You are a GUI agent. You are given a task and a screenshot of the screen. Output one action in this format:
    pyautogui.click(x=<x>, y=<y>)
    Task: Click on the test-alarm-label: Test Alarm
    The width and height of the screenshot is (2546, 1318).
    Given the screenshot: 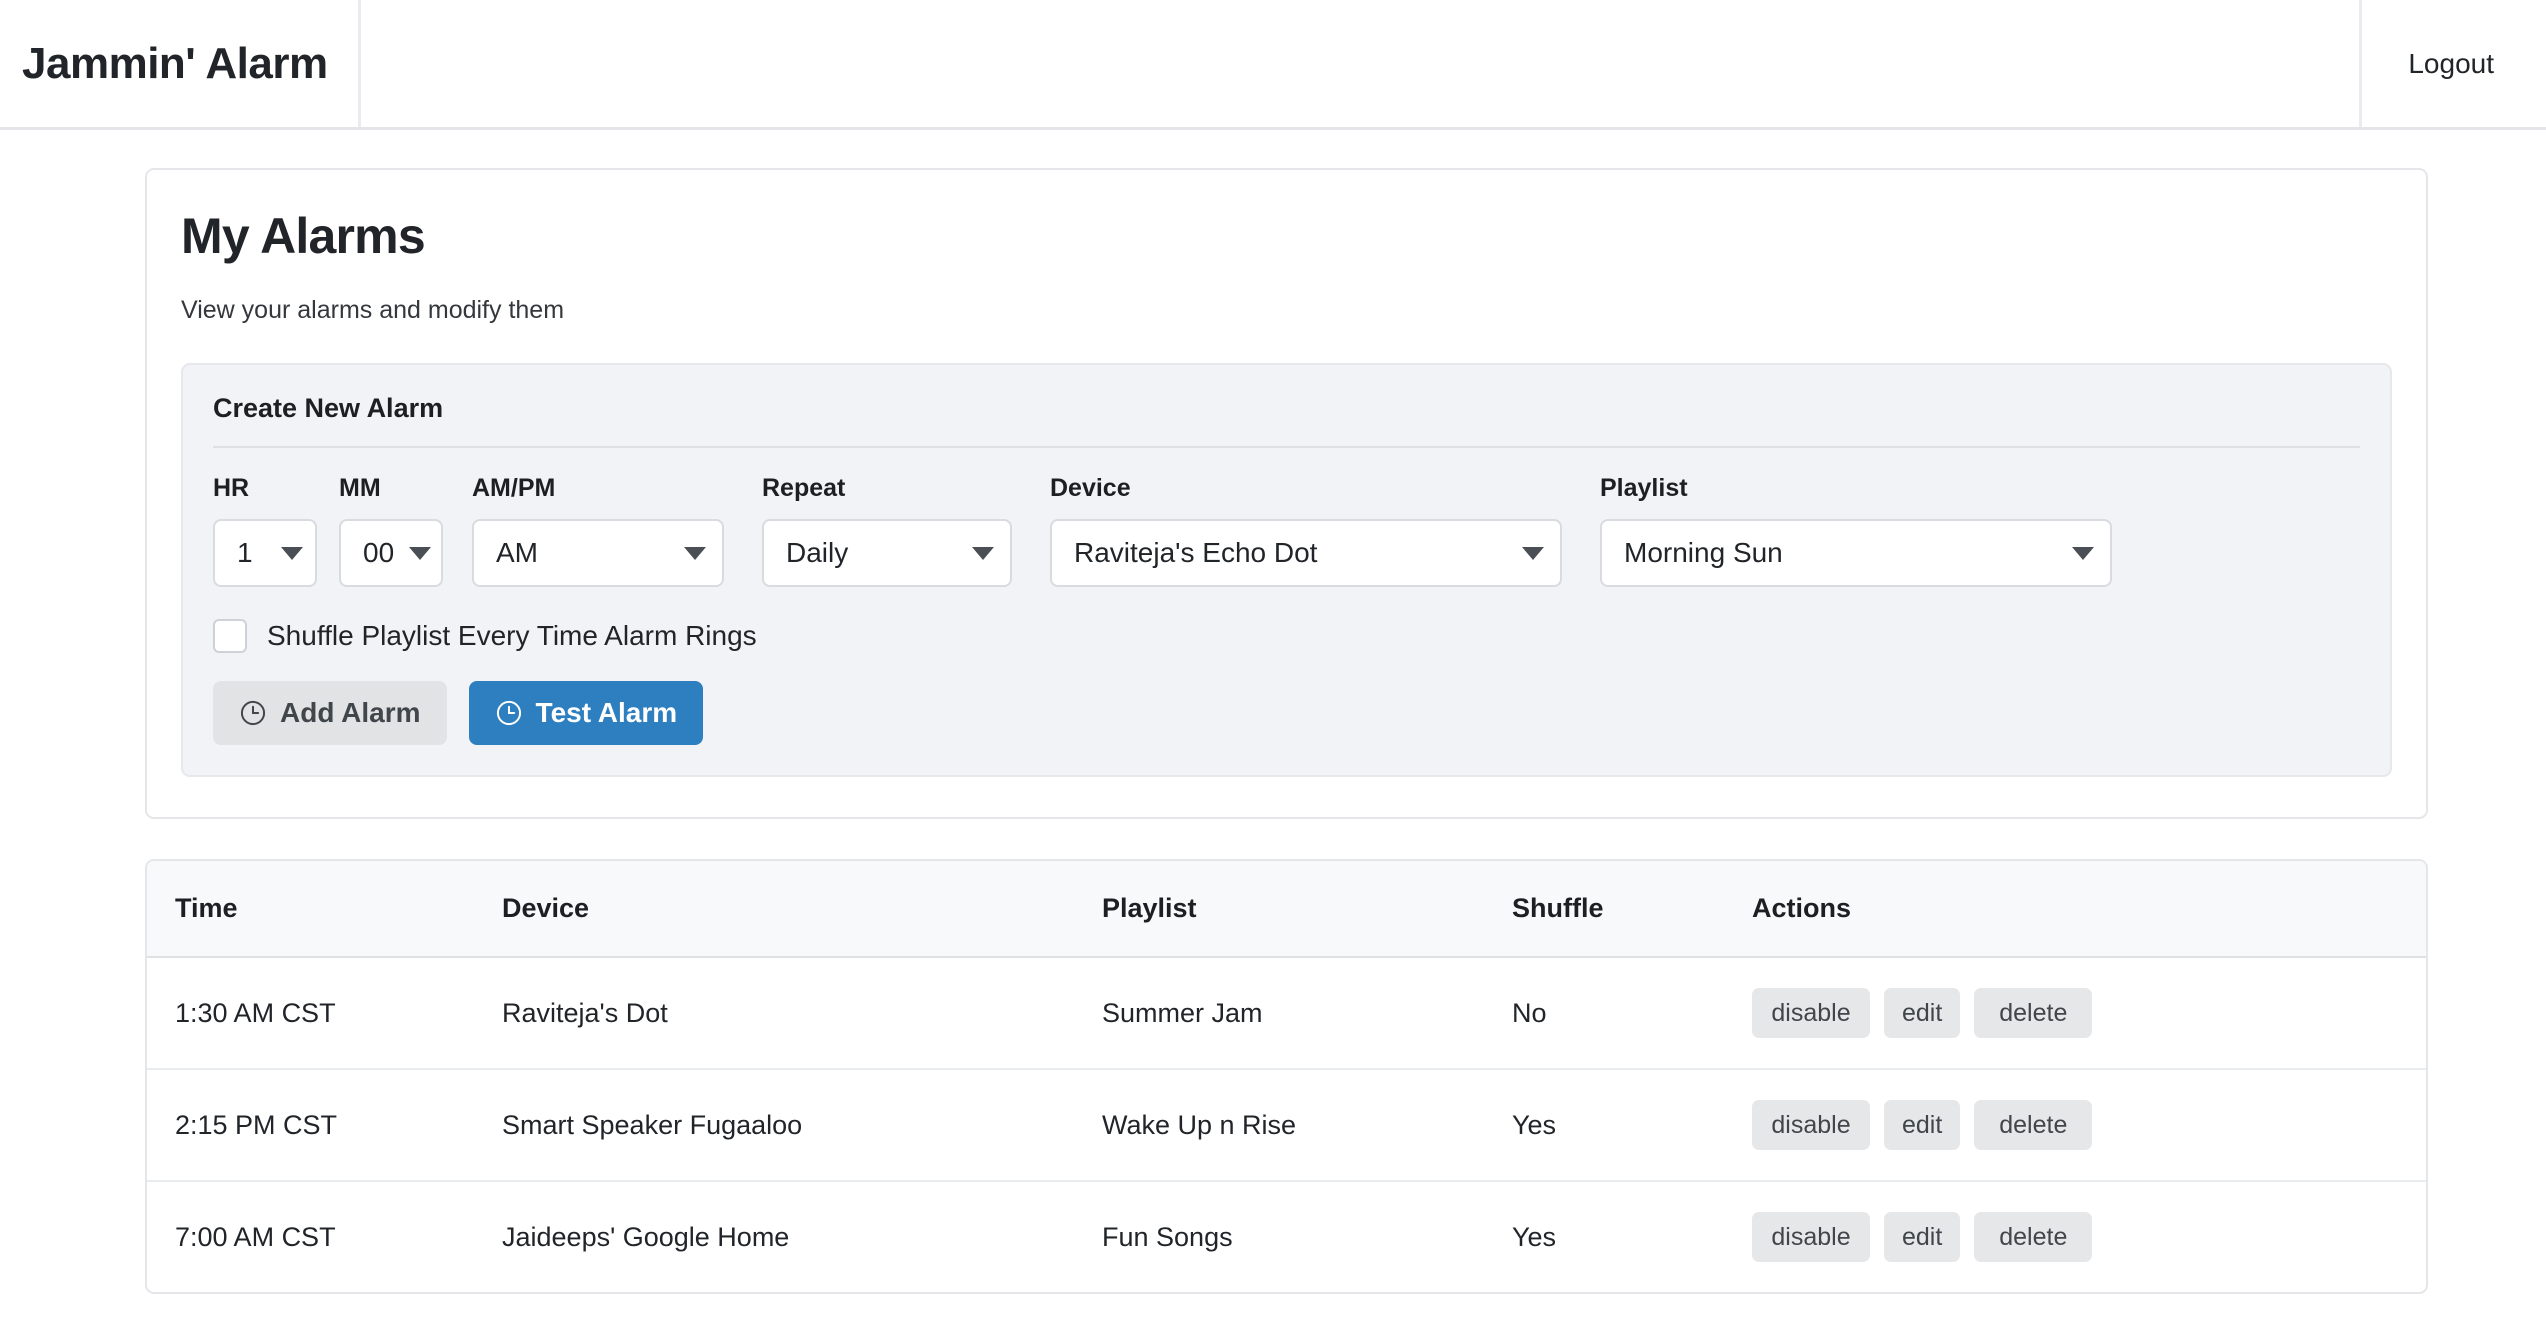 What is the action you would take?
    pyautogui.click(x=606, y=712)
    